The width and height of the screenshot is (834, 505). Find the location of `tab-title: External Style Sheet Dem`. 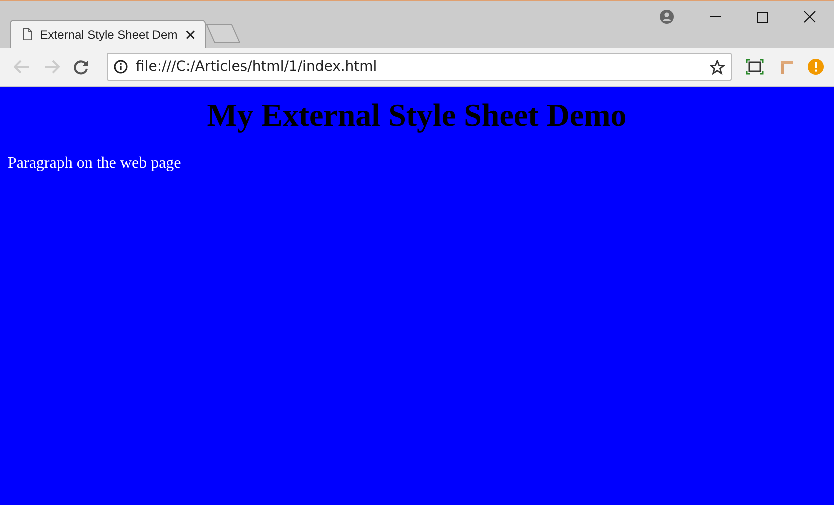

tab-title: External Style Sheet Dem is located at coordinates (109, 35).